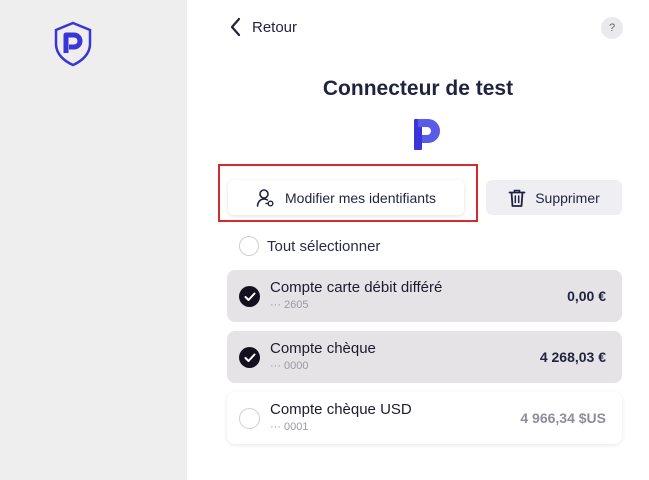  Describe the element at coordinates (563, 418) in the screenshot. I see `account-balance: 4 966,34 $US` at that location.